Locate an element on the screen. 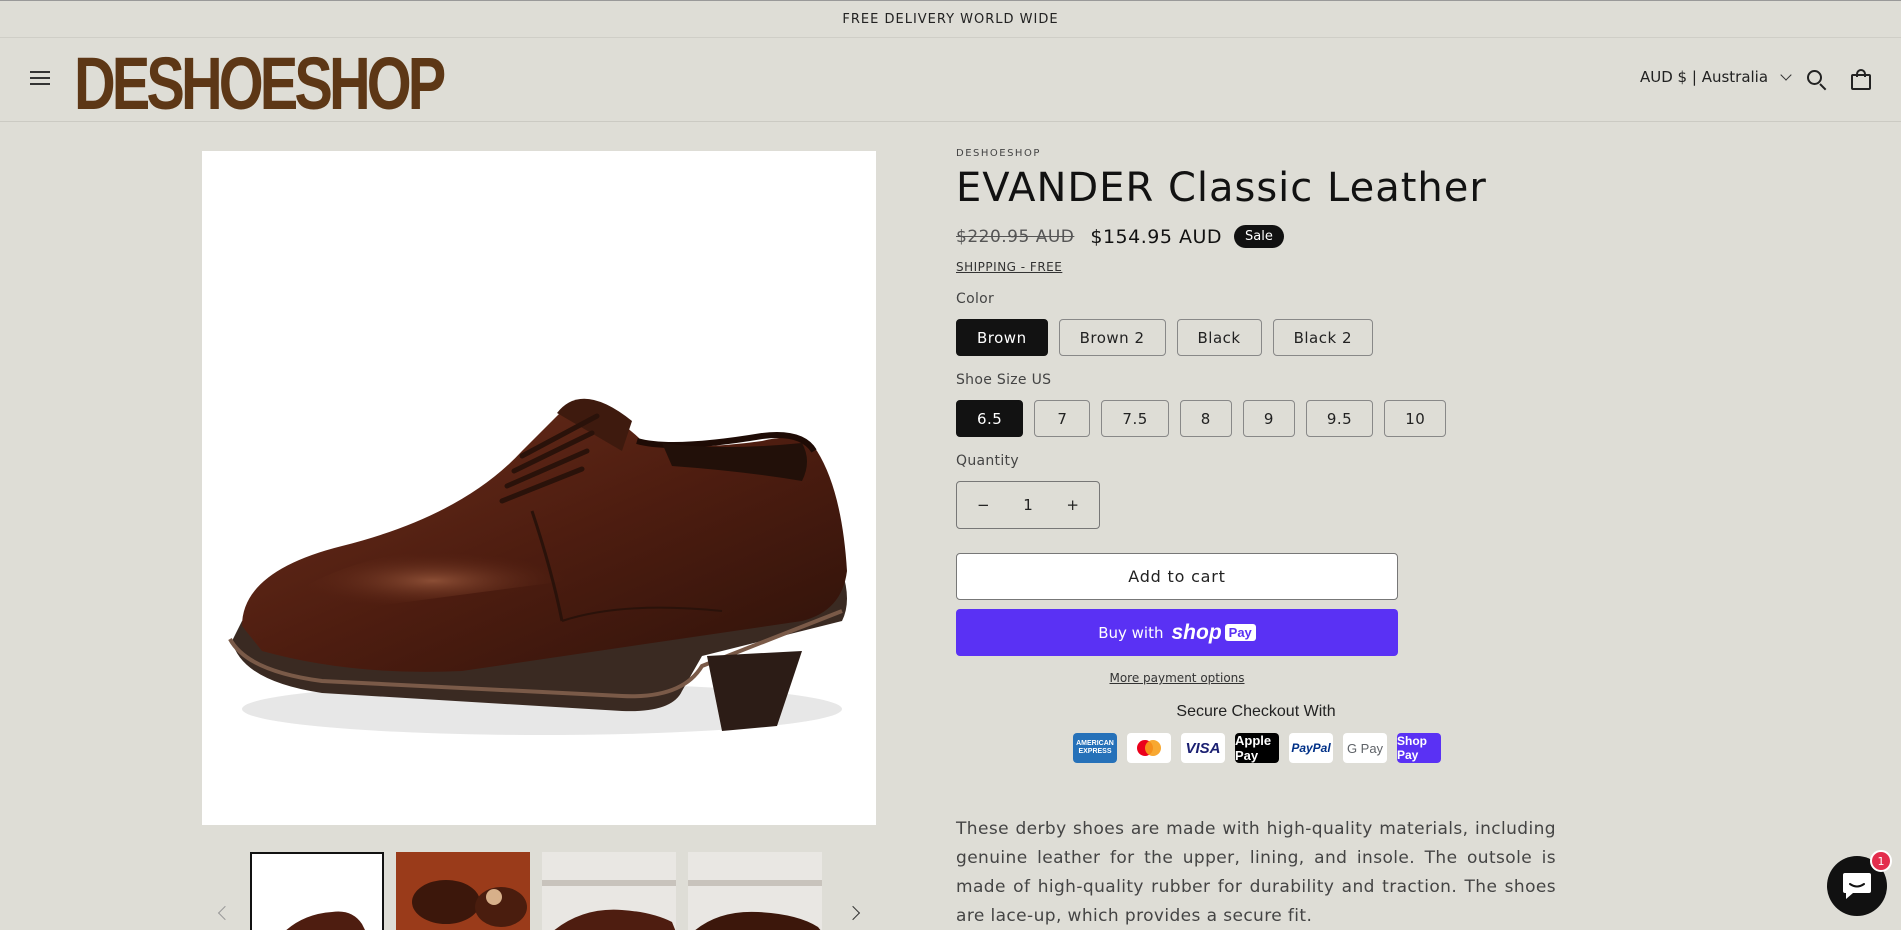 The height and width of the screenshot is (930, 1901). search-icon is located at coordinates (1817, 80).